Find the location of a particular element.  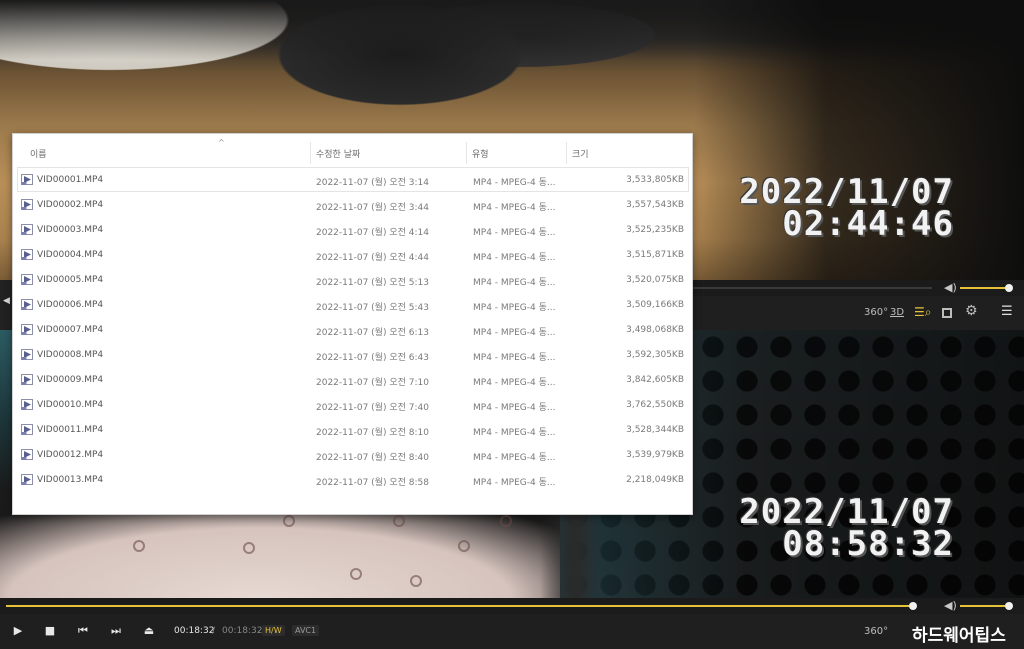

file-modified-date: 2022-11-07 (월) 오전 6:13 is located at coordinates (372, 333).